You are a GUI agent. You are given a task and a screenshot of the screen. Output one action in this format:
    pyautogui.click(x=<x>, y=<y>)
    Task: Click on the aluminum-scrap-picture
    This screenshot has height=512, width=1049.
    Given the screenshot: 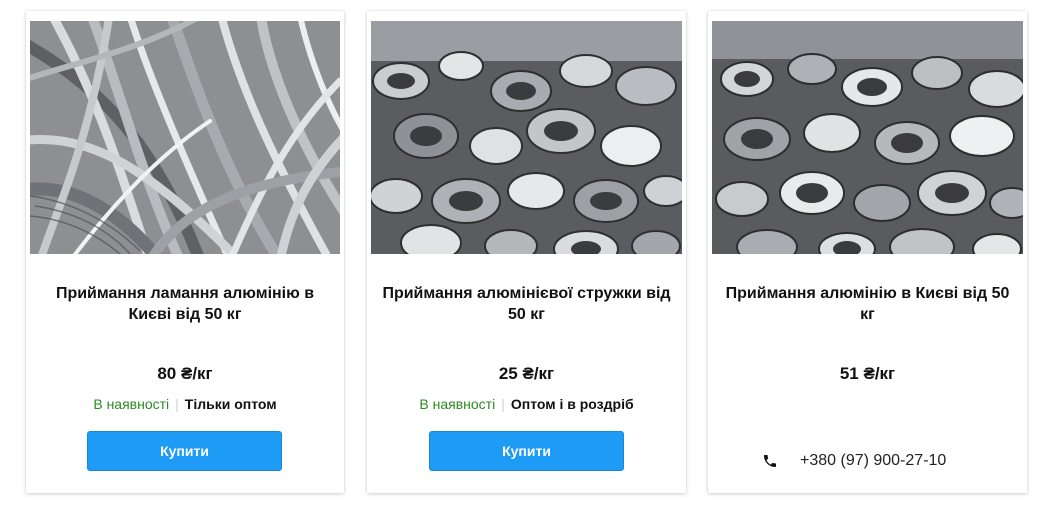 What is the action you would take?
    pyautogui.click(x=526, y=137)
    